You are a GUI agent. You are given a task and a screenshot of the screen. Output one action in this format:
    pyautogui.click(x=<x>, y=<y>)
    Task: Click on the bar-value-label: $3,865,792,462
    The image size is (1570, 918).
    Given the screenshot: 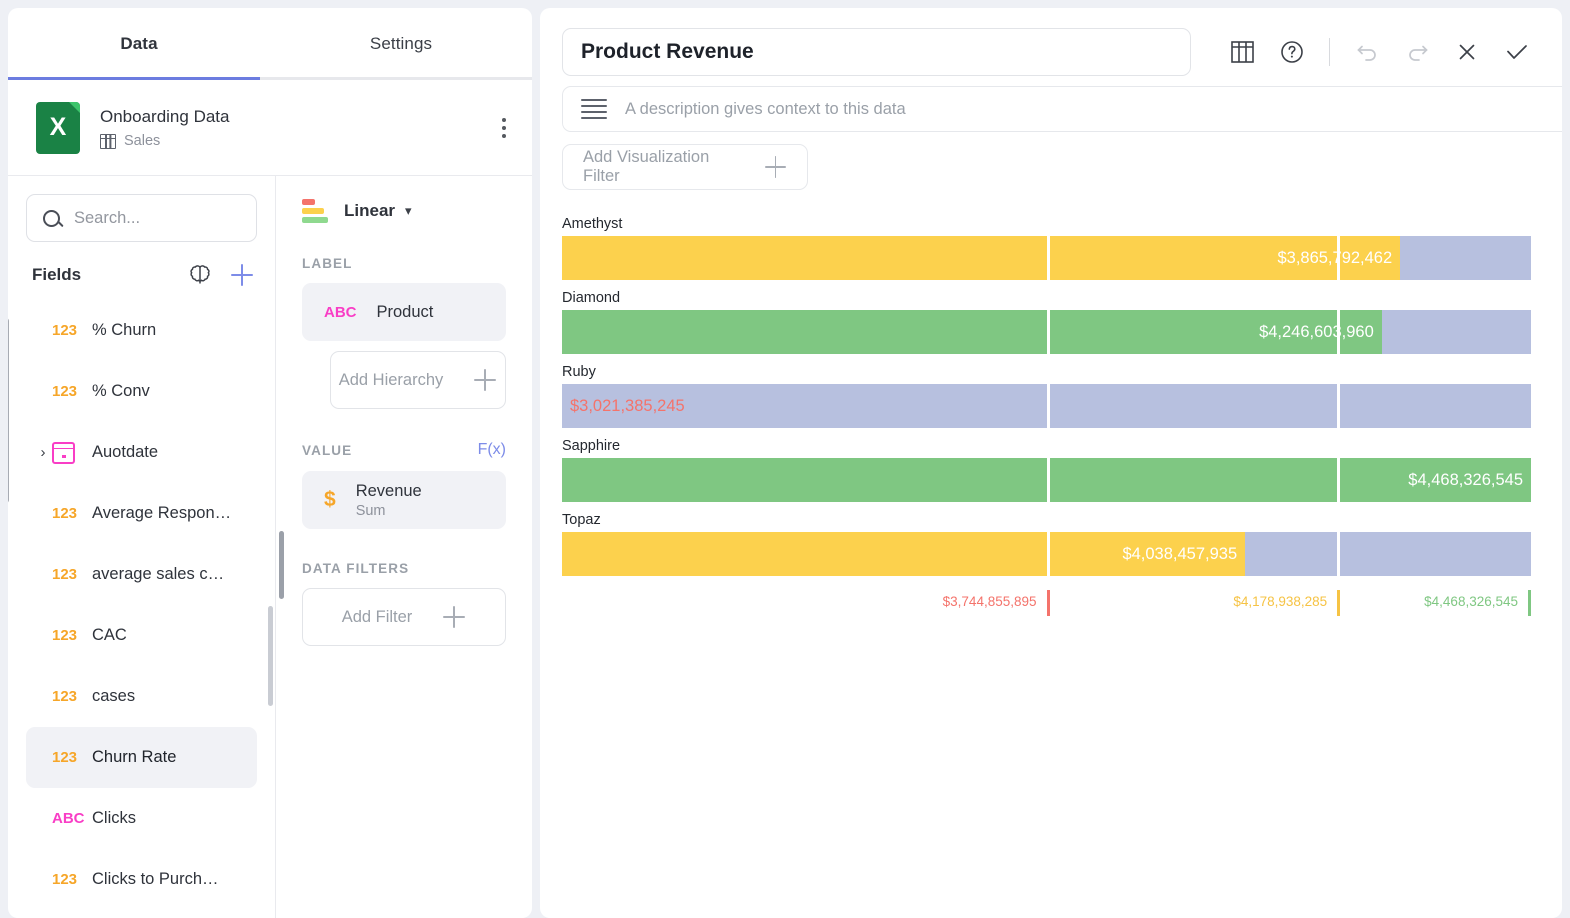 What is the action you would take?
    pyautogui.click(x=1335, y=257)
    